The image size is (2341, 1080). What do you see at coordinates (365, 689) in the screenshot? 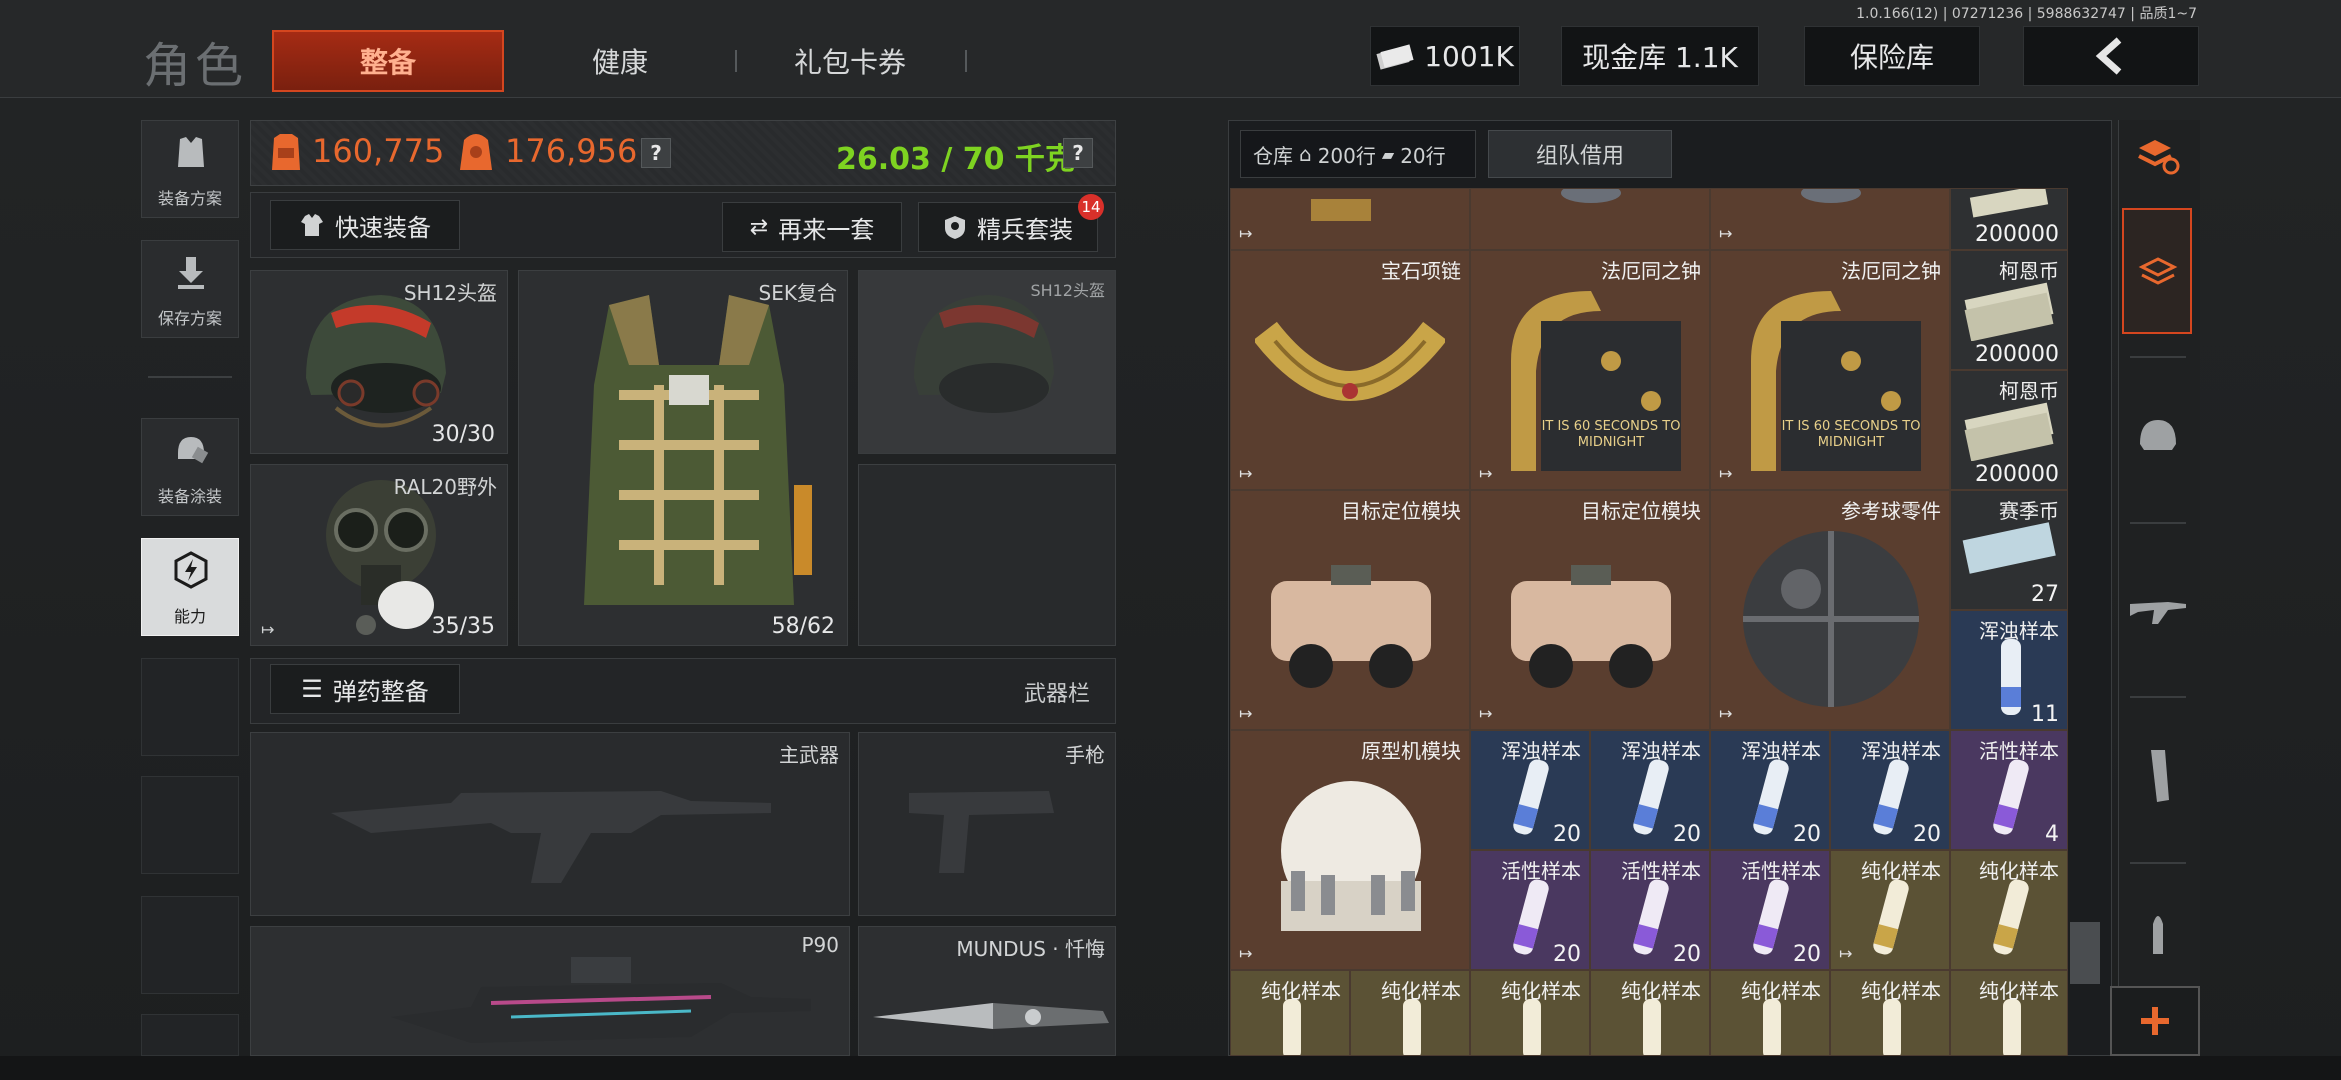
I see `ammo-prep-button: ☰ 弹药整备` at bounding box center [365, 689].